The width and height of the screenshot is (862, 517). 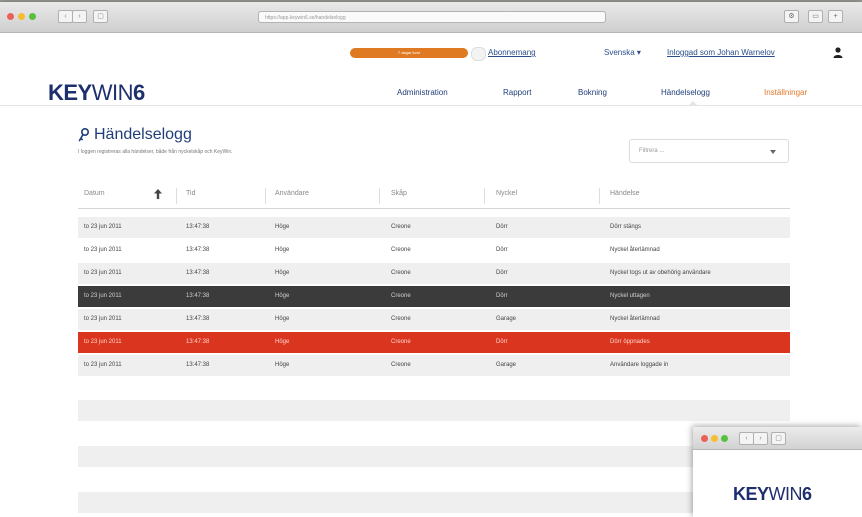 What do you see at coordinates (431, 105) in the screenshot?
I see `nav-divider` at bounding box center [431, 105].